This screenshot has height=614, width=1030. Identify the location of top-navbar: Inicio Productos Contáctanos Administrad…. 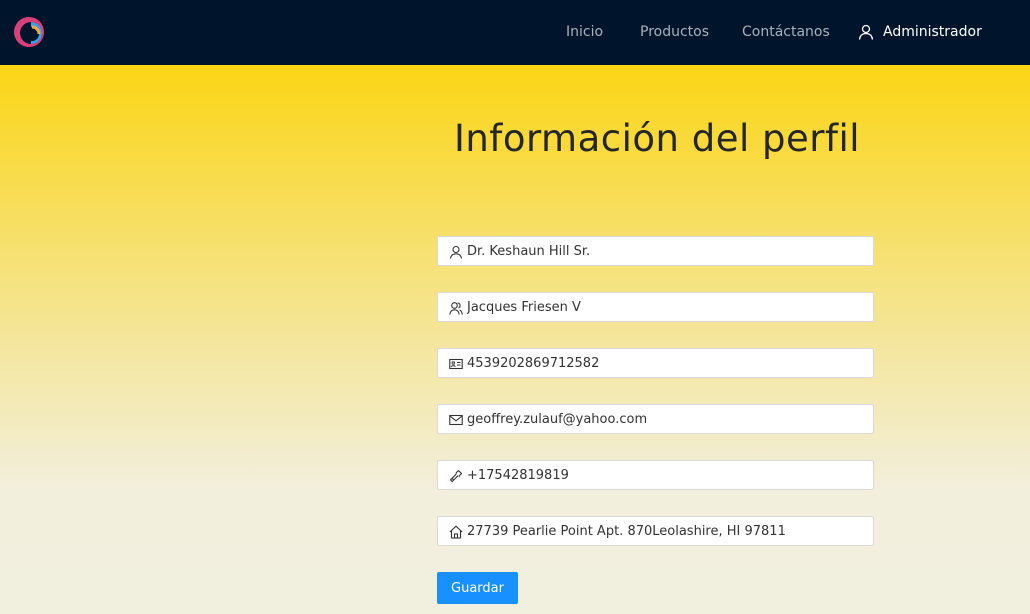
(515, 32).